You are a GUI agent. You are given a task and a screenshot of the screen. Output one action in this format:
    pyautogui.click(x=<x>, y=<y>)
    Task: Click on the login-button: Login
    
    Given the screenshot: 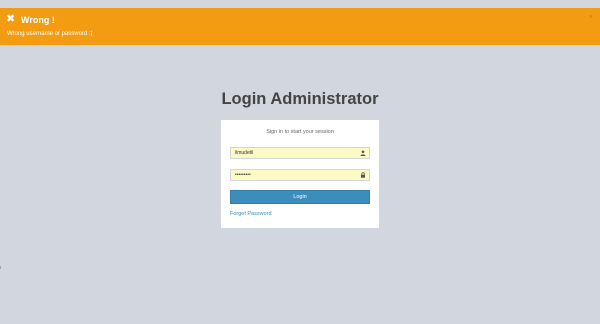 What is the action you would take?
    pyautogui.click(x=300, y=197)
    